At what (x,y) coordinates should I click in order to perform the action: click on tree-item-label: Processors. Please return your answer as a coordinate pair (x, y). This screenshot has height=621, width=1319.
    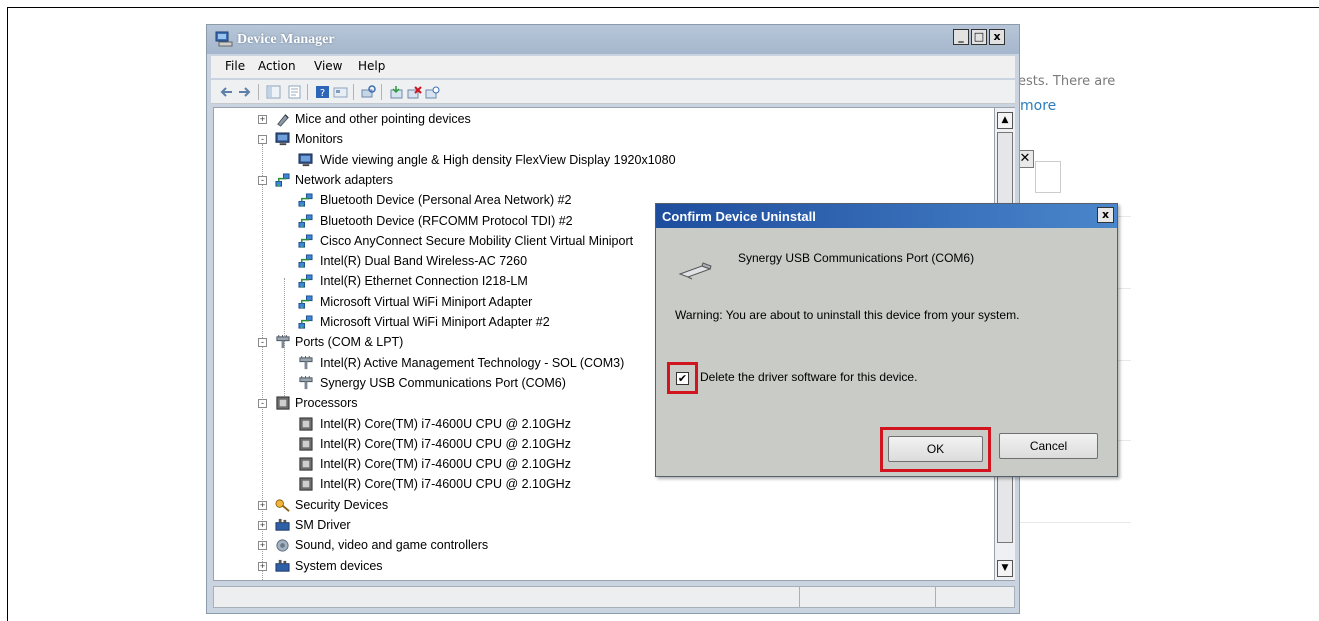
    Looking at the image, I should click on (326, 403).